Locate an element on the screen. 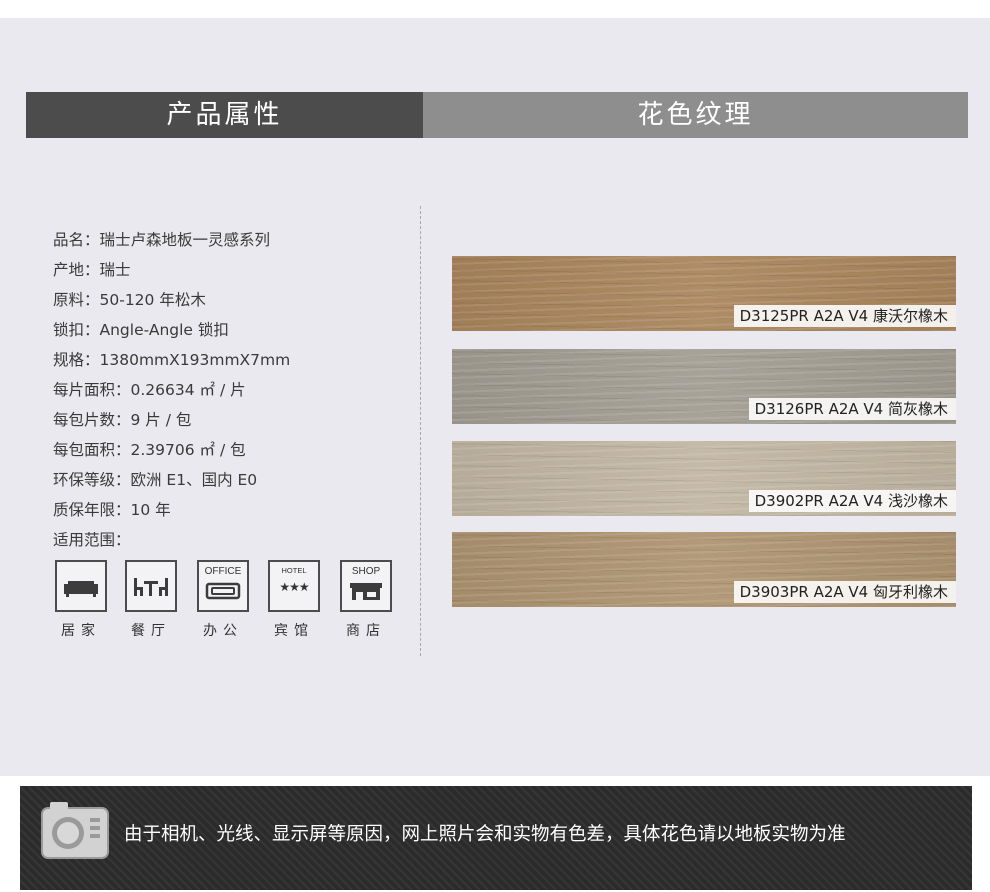 Image resolution: width=990 pixels, height=892 pixels. usage-office: OFFICE 办公 is located at coordinates (223, 600).